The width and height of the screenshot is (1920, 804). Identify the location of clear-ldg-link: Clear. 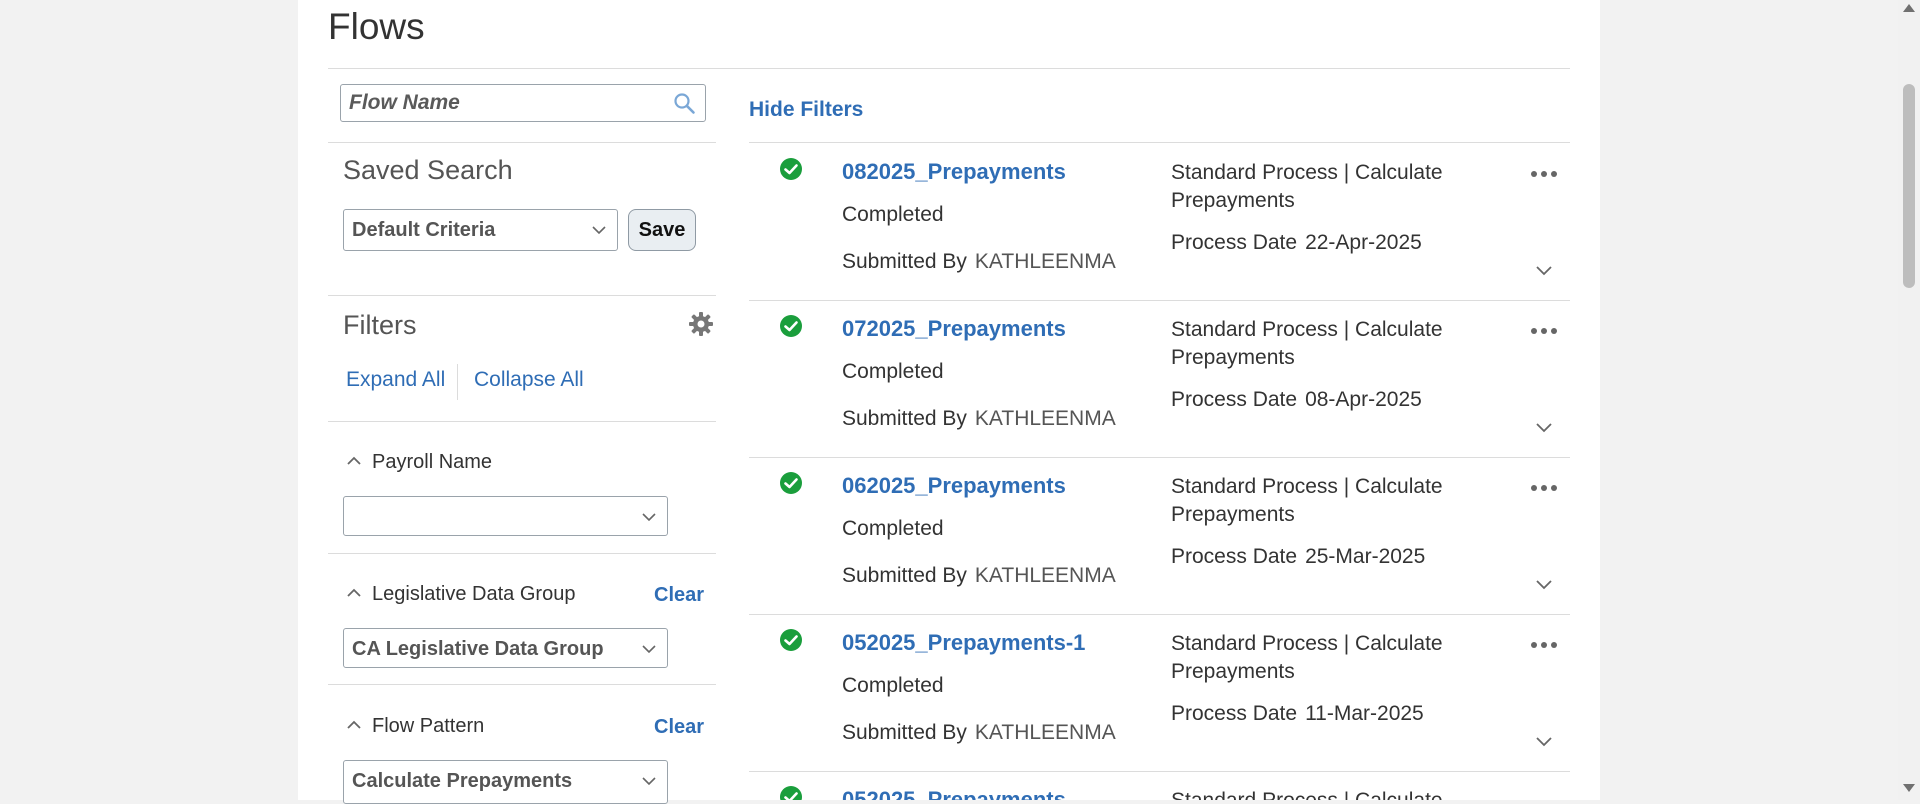
(679, 595).